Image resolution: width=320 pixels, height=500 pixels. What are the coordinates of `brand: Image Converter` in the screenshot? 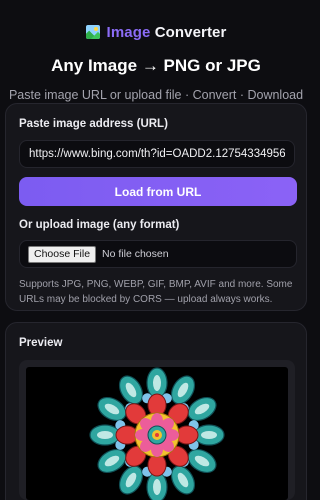 It's located at (156, 32).